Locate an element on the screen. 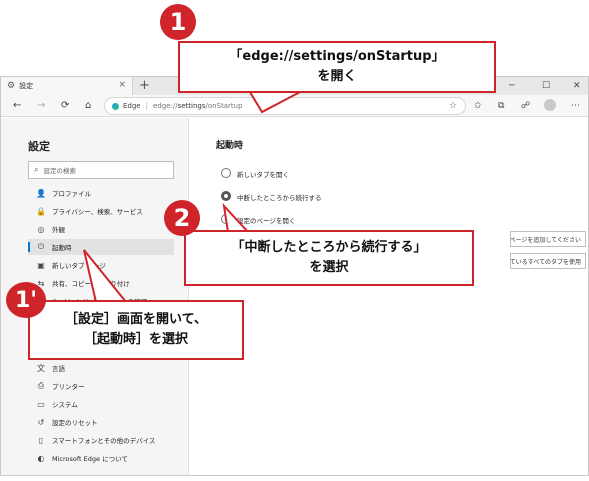 The width and height of the screenshot is (589, 481). edge-icon: ◐ is located at coordinates (41, 458).